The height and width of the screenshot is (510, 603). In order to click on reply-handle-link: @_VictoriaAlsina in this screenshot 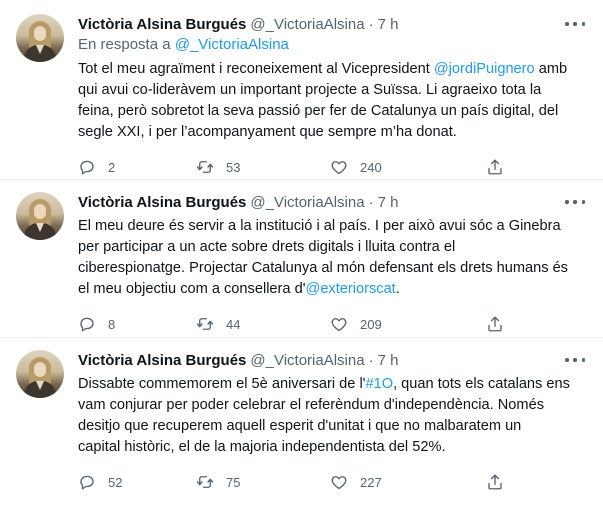, I will do `click(232, 44)`.